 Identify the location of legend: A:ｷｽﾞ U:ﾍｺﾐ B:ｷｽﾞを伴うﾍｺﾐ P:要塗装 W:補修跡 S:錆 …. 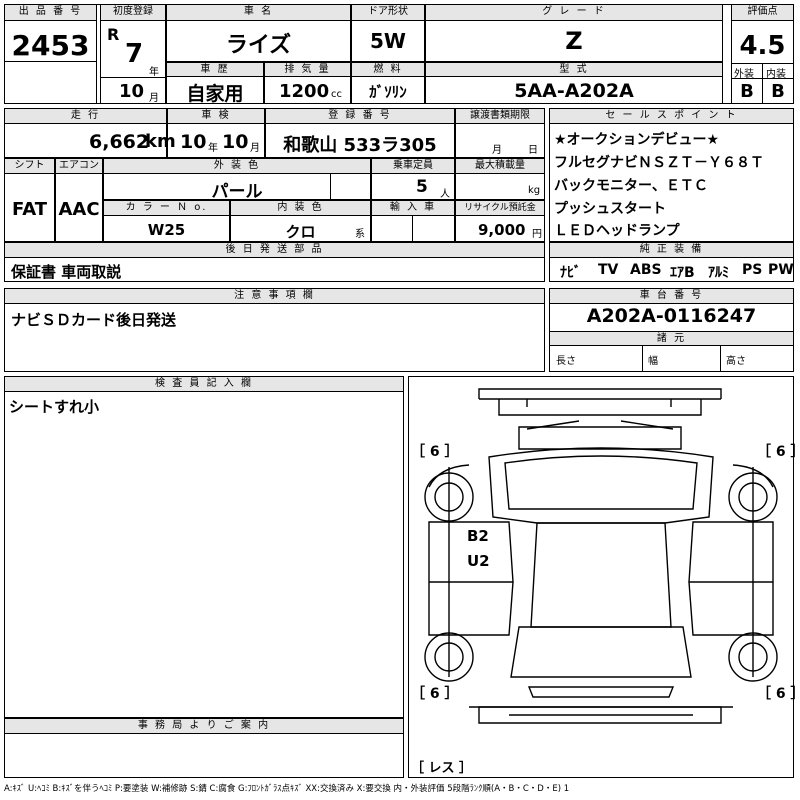
(287, 789).